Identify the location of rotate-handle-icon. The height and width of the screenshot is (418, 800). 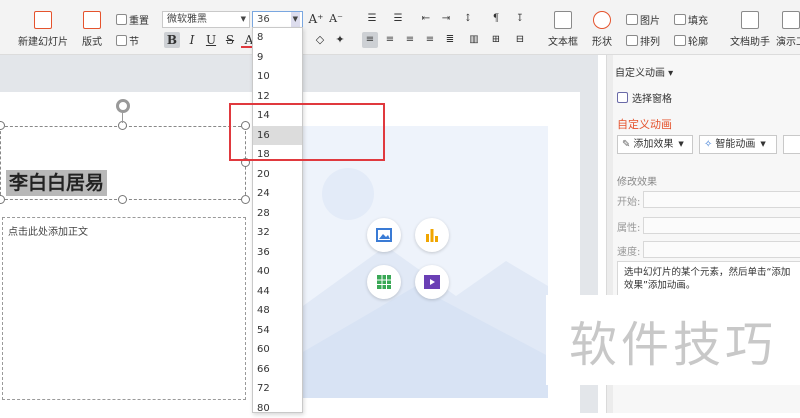
(123, 106).